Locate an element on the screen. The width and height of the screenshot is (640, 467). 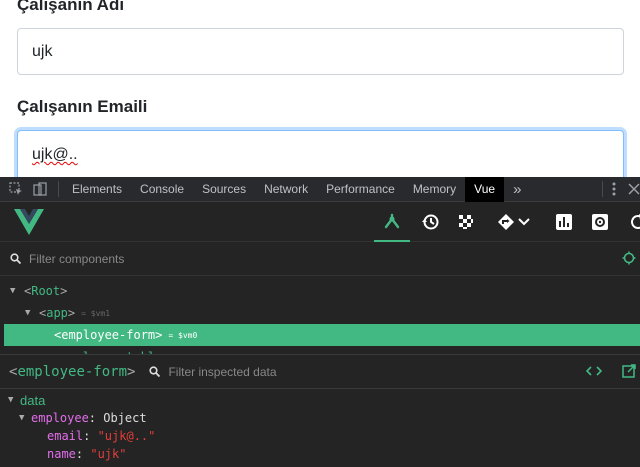
data-section-row: ▼ data is located at coordinates (320, 400).